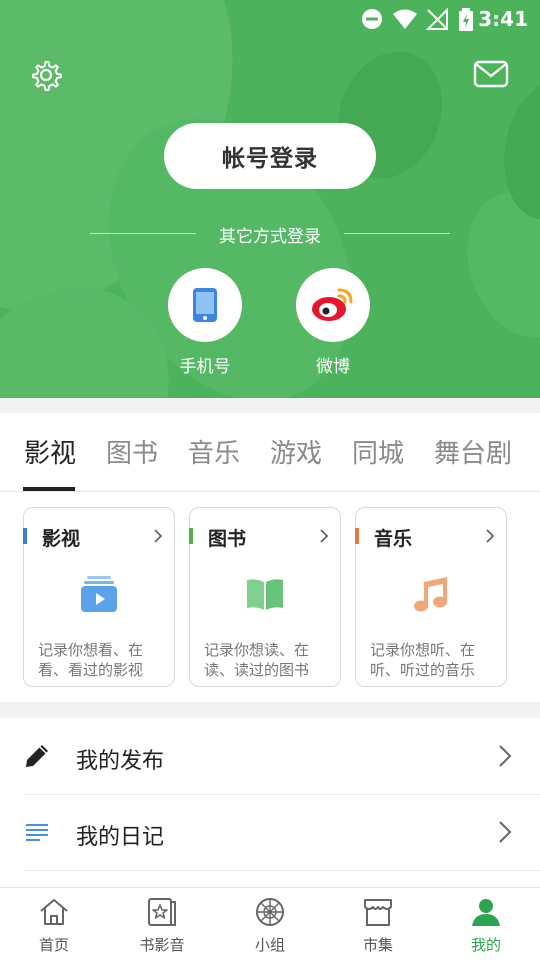 The height and width of the screenshot is (961, 540). I want to click on phone-icon, so click(205, 305).